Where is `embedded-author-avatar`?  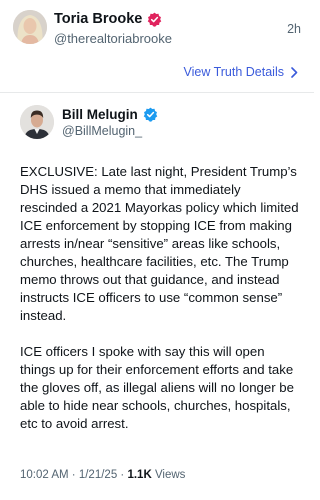
embedded-author-avatar is located at coordinates (37, 122).